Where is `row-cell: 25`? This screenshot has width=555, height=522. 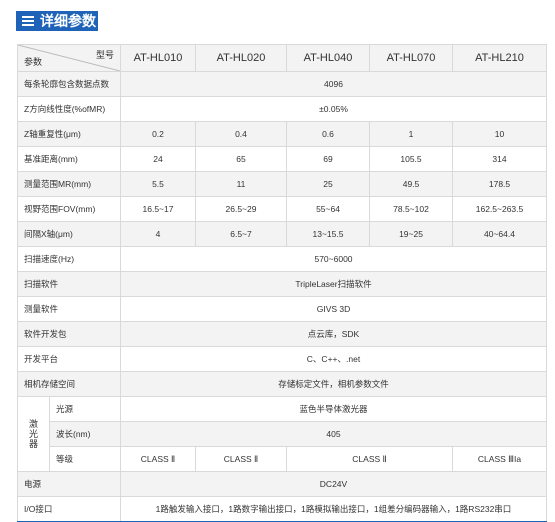
row-cell: 25 is located at coordinates (328, 184).